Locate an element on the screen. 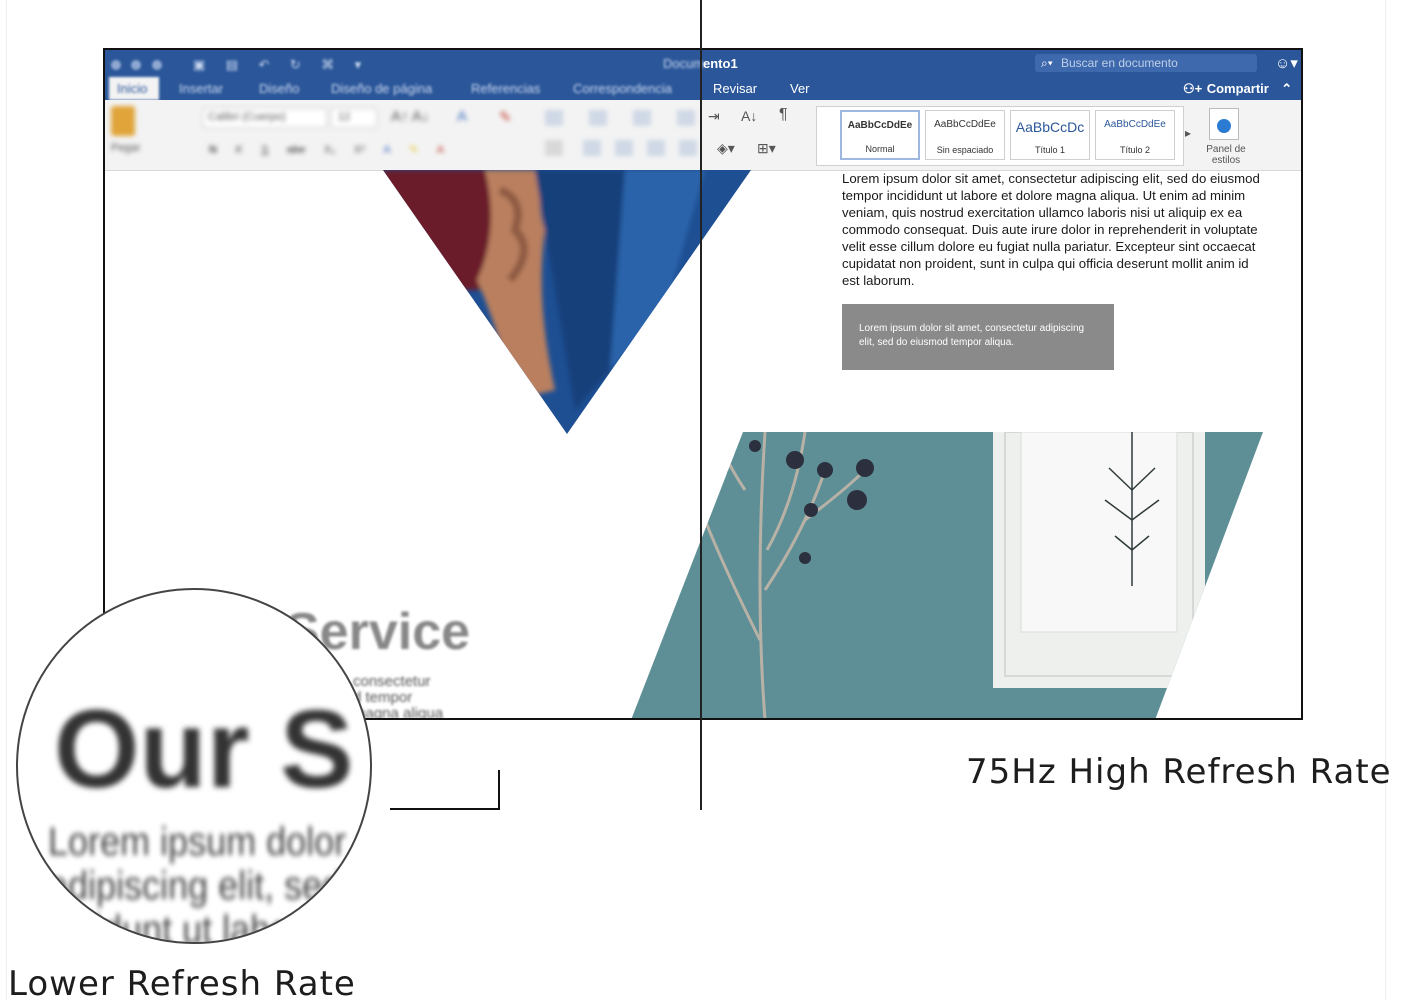 This screenshot has height=1004, width=1401. shading-icon: ◈▾ is located at coordinates (726, 148).